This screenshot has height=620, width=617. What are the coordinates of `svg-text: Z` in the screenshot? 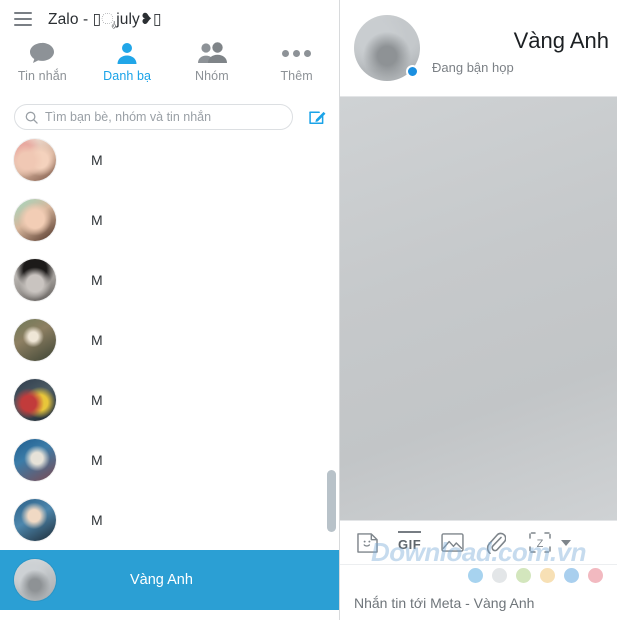 It's located at (540, 544).